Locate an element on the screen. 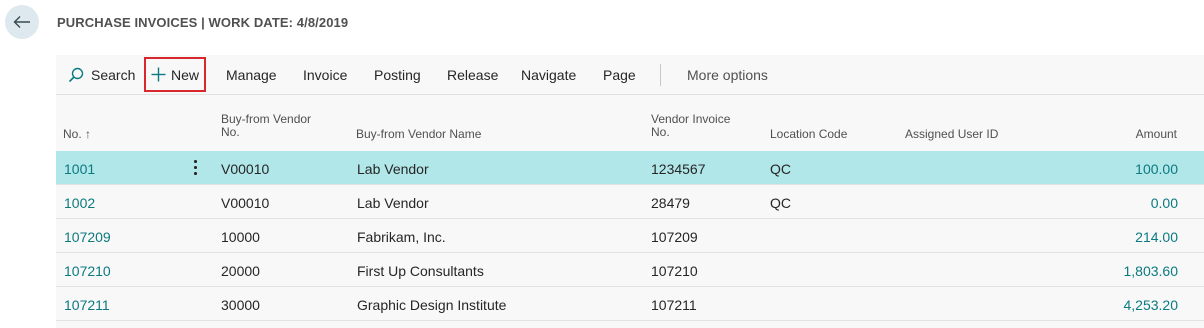 The image size is (1204, 328). cell-vendor-no: 30000 is located at coordinates (240, 305).